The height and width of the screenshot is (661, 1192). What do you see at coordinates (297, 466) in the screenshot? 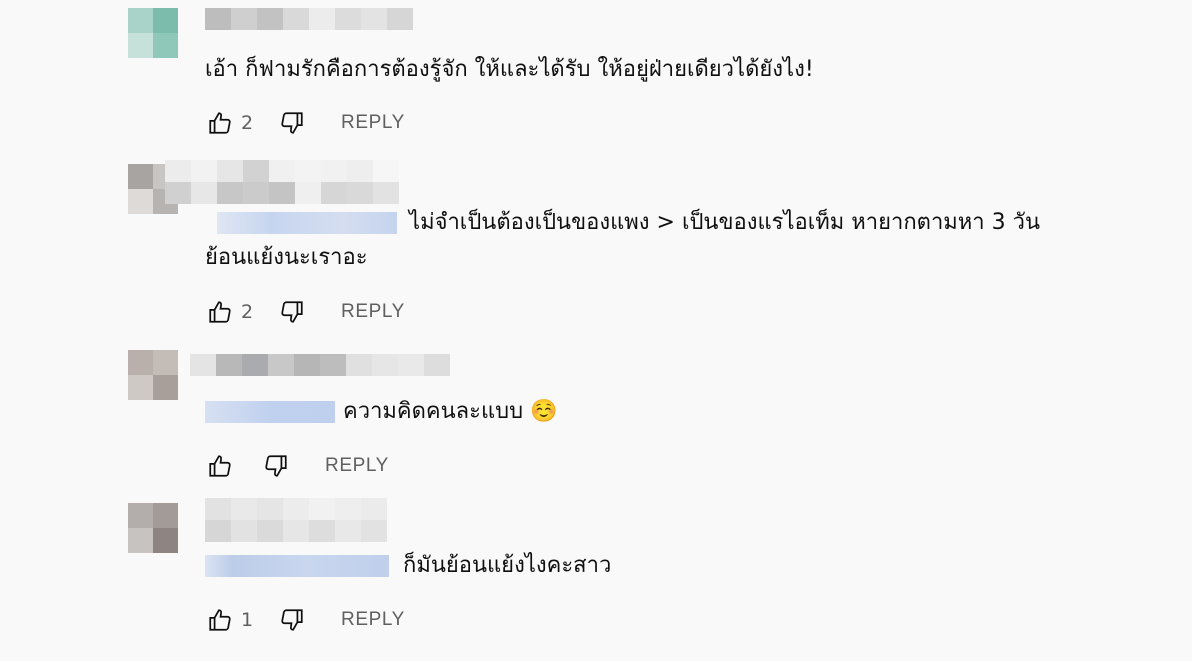
I see `comment-actions: REPLY` at bounding box center [297, 466].